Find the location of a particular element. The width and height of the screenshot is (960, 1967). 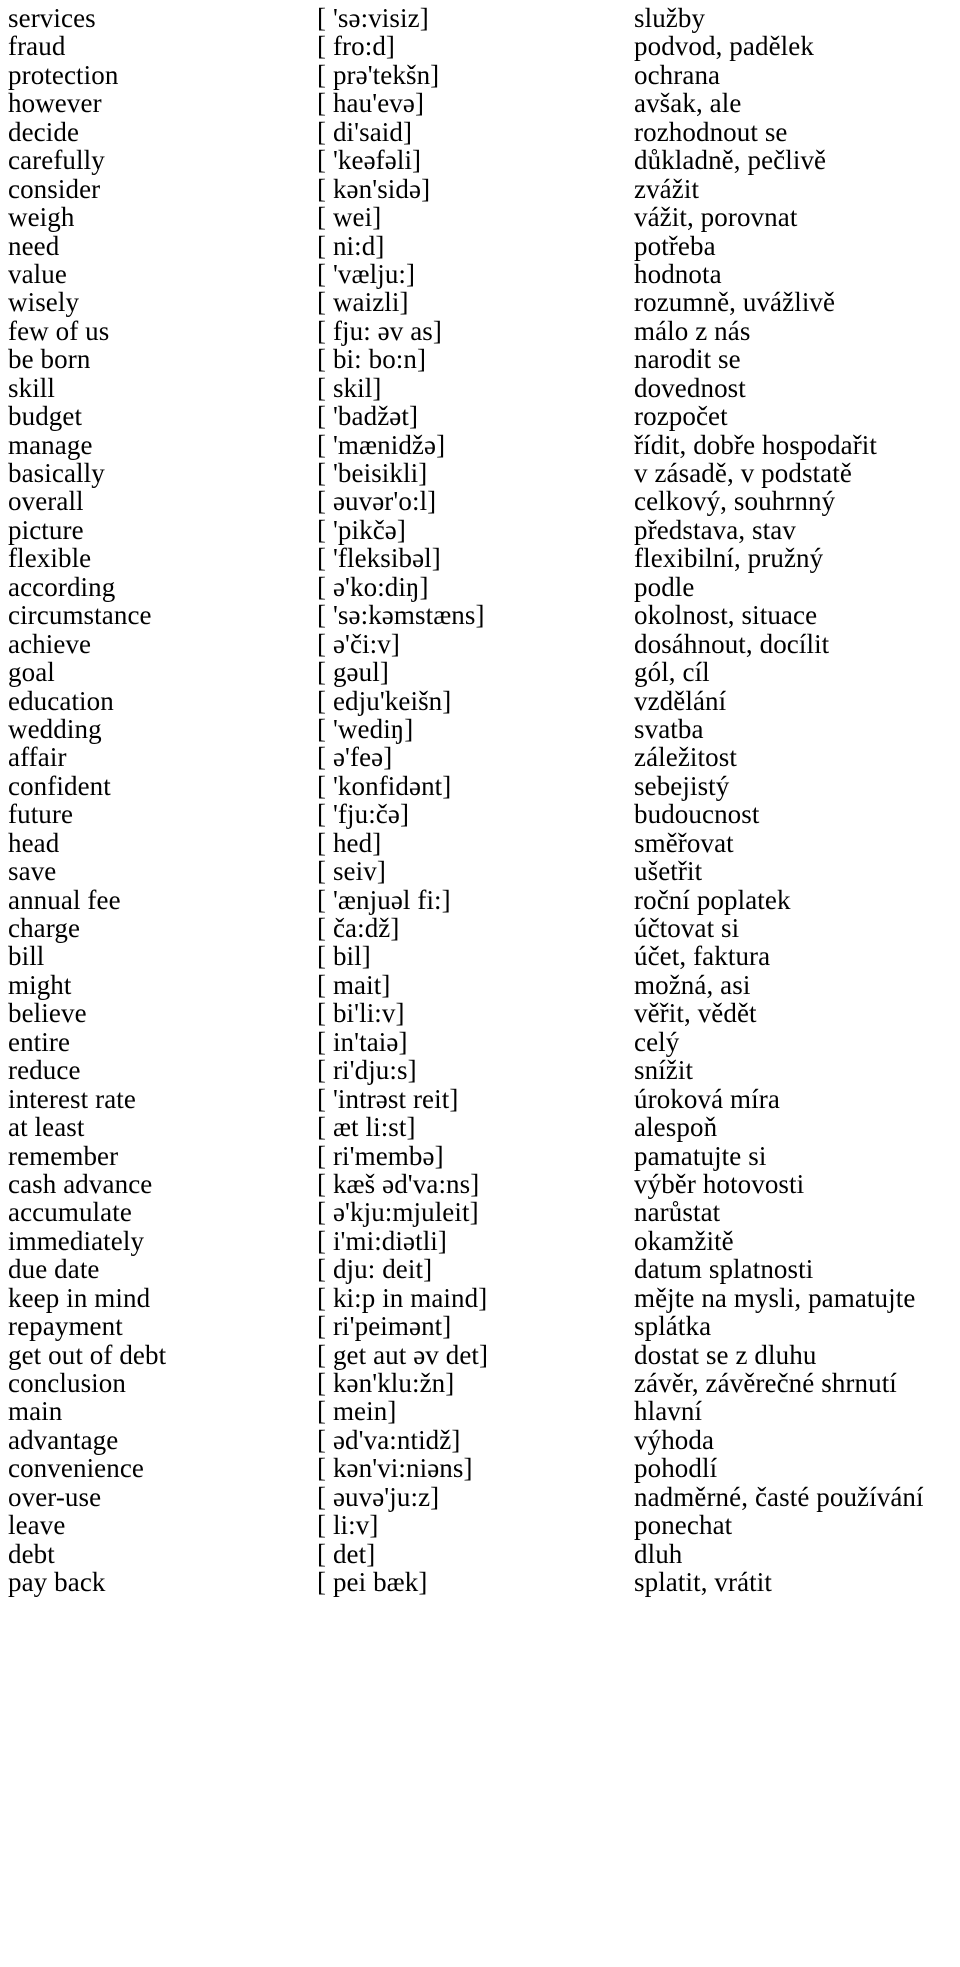

vocabulary-row: debt [ det] dluh is located at coordinates (480, 1553).